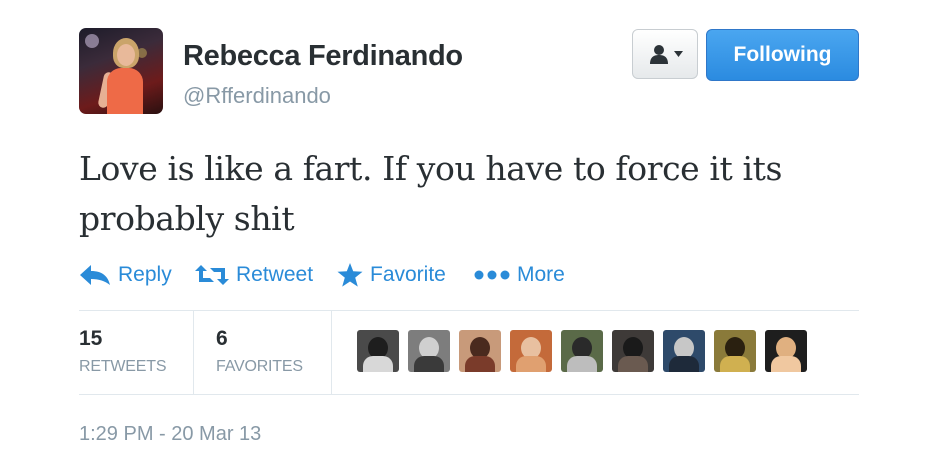 The height and width of the screenshot is (459, 929). I want to click on avatar-light, so click(92, 41).